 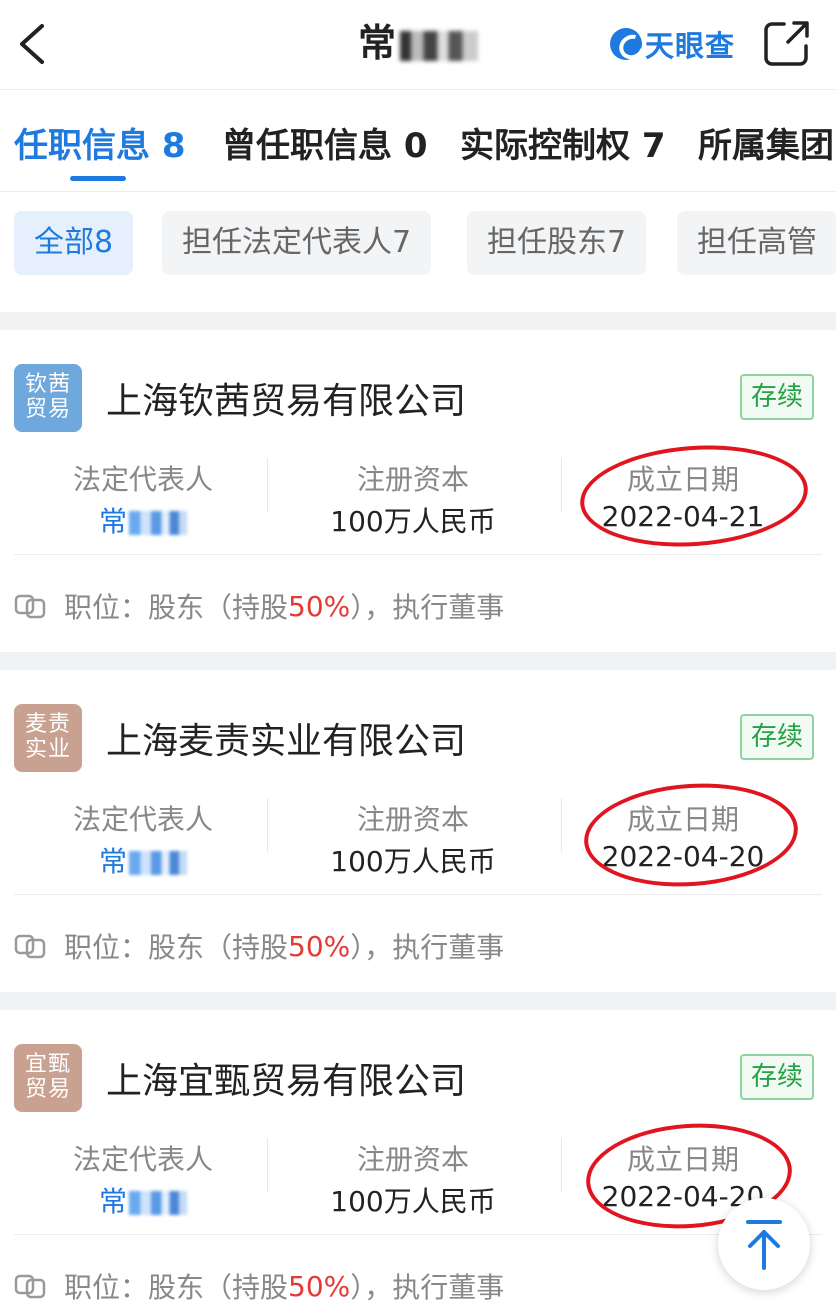 I want to click on founded-value: 2022-04-21, so click(x=683, y=516).